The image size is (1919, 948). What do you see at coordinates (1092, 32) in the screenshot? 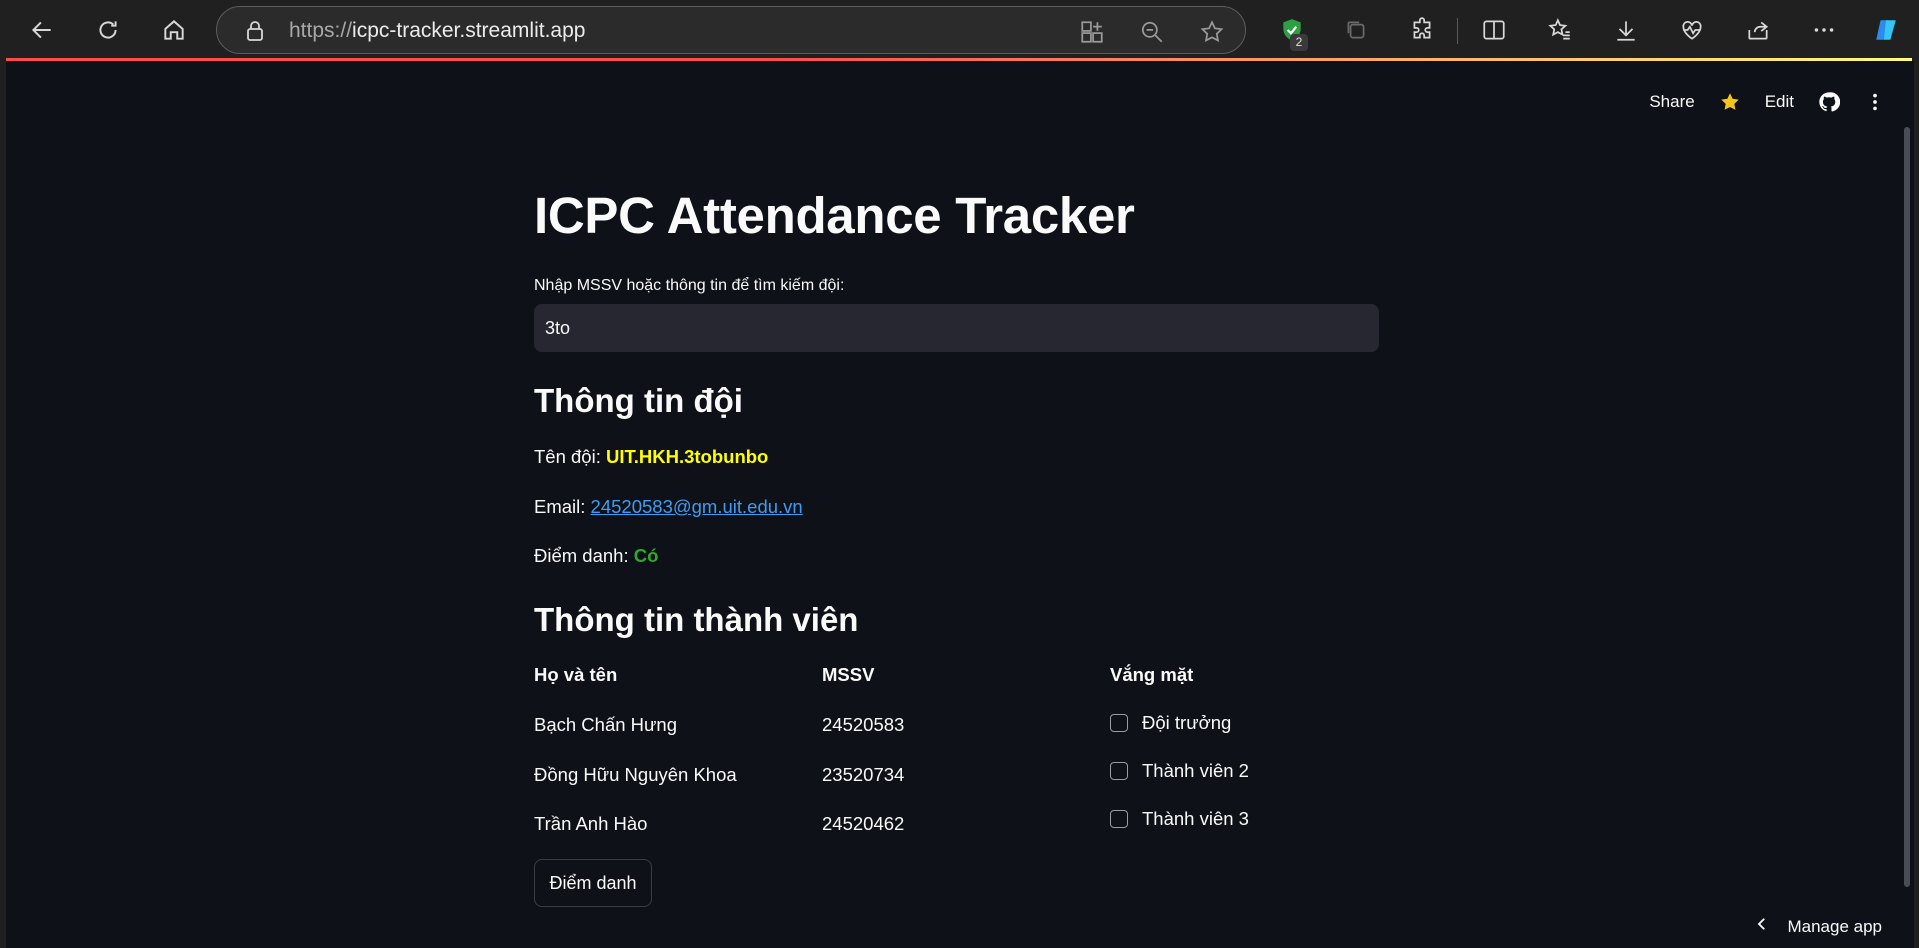
I see `app-available-icon` at bounding box center [1092, 32].